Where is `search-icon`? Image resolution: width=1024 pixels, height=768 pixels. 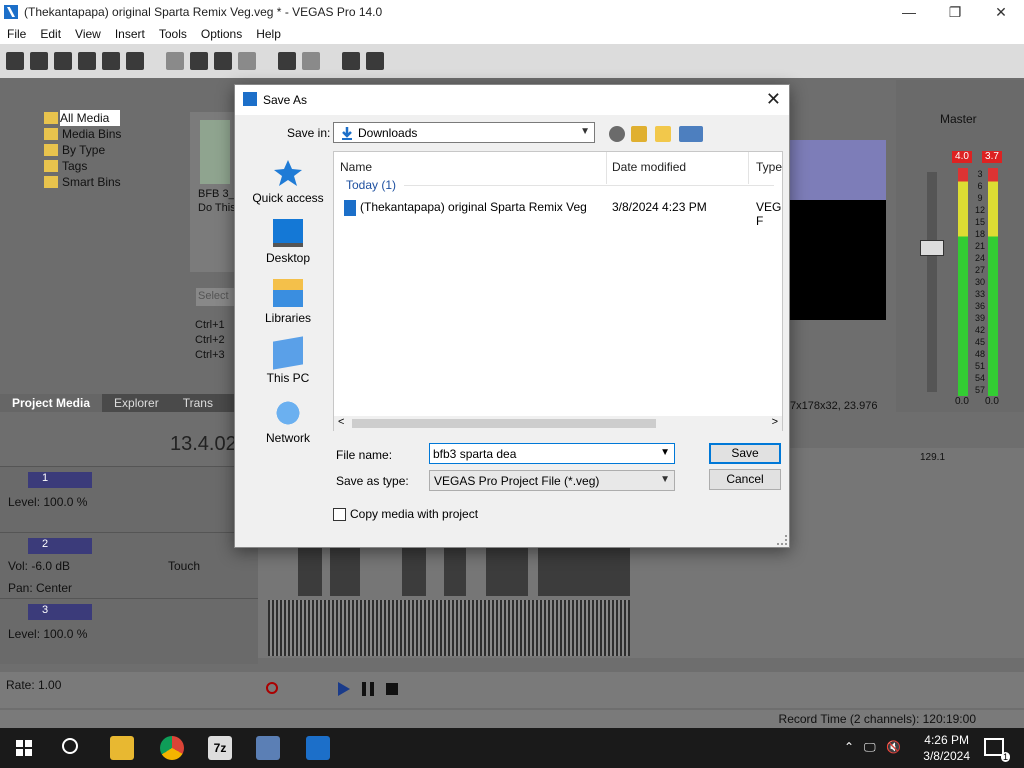
search-icon is located at coordinates (70, 746).